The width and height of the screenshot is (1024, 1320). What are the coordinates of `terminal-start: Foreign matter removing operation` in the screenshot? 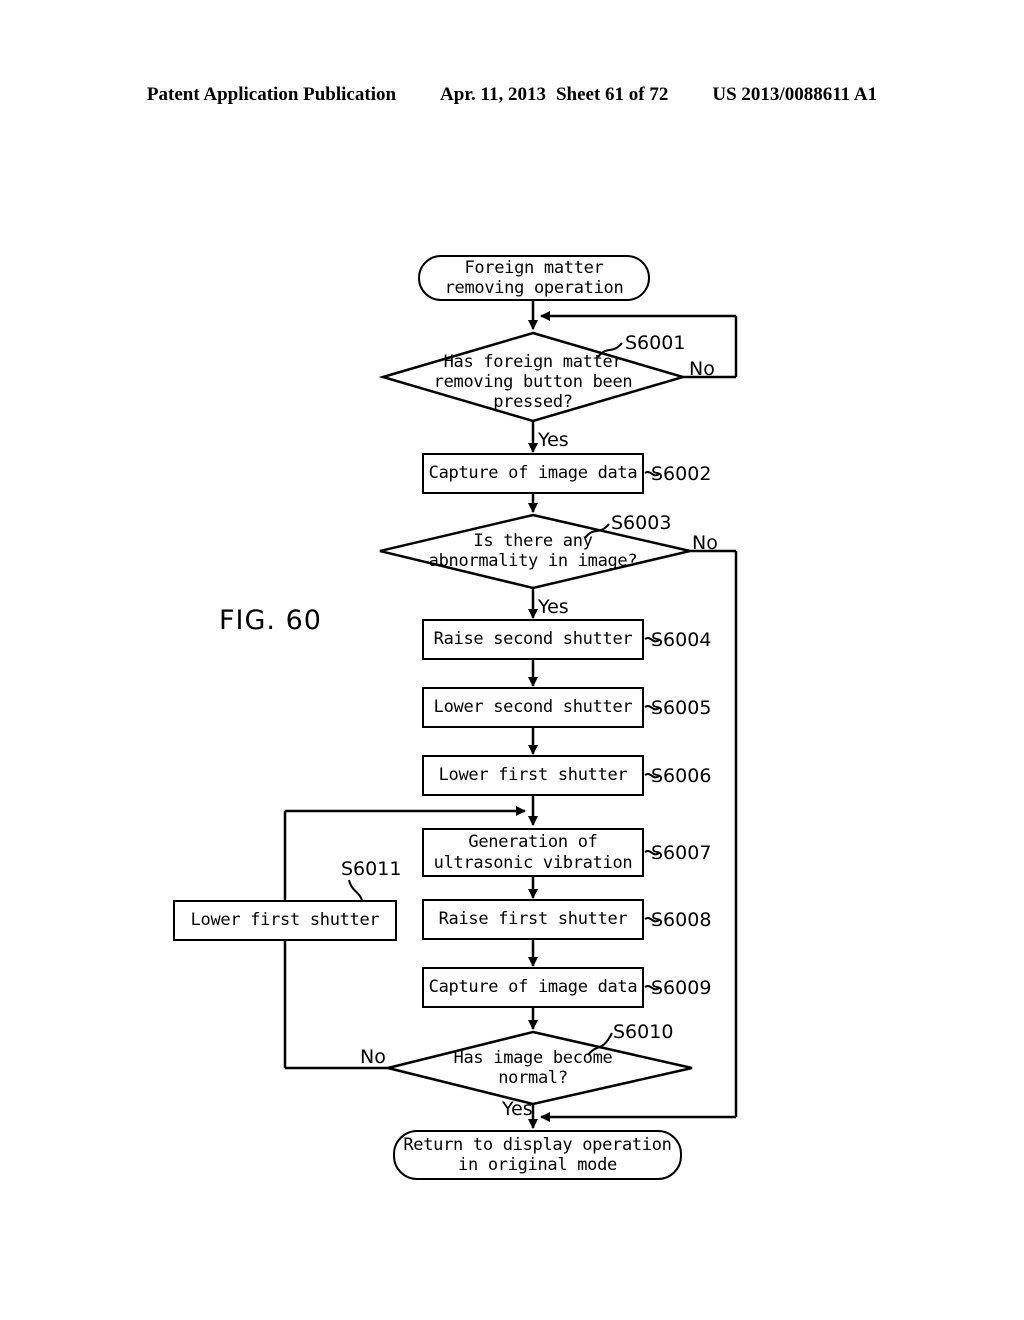 It's located at (534, 278).